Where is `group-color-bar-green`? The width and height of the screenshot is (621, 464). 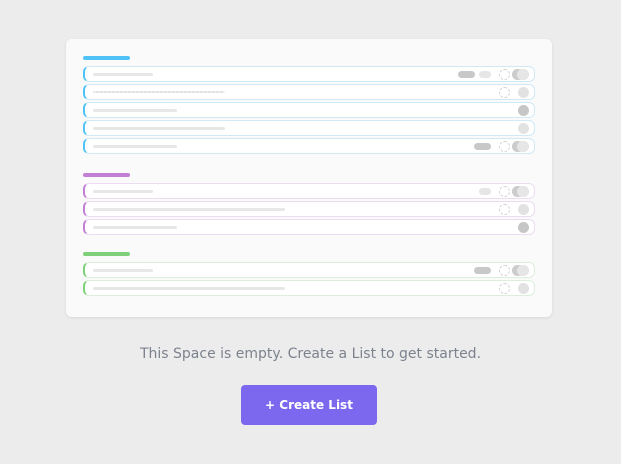 group-color-bar-green is located at coordinates (106, 254).